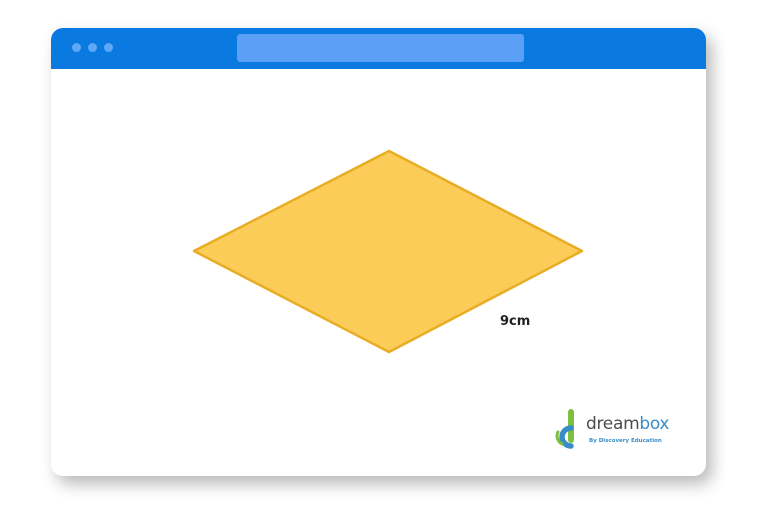 The image size is (768, 530). What do you see at coordinates (564, 429) in the screenshot?
I see `dreambox-d-icon` at bounding box center [564, 429].